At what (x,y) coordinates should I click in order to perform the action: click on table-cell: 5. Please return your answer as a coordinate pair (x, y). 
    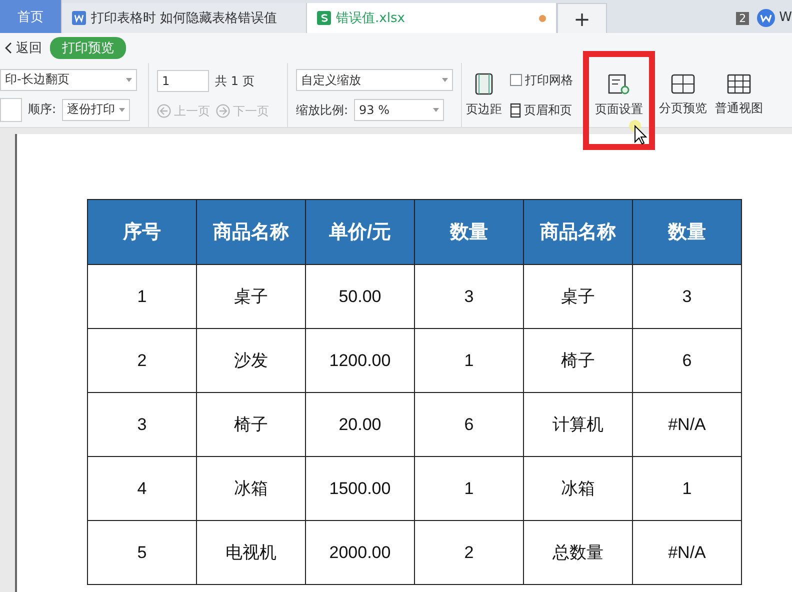
    Looking at the image, I should click on (142, 552).